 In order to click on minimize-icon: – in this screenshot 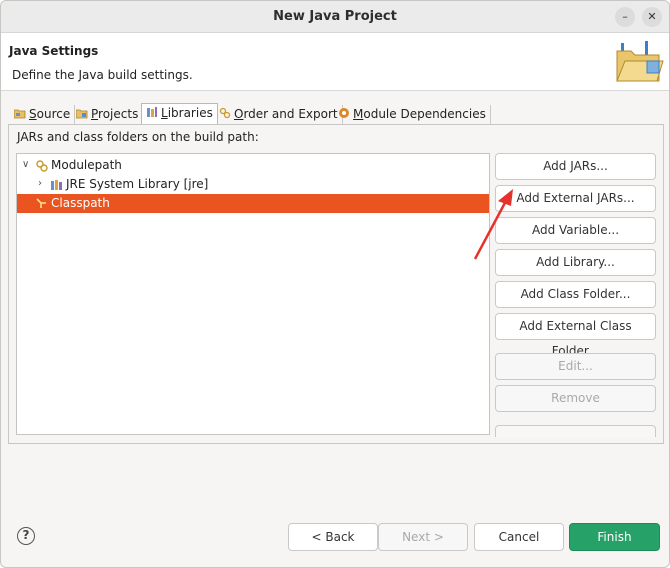, I will do `click(625, 16)`.